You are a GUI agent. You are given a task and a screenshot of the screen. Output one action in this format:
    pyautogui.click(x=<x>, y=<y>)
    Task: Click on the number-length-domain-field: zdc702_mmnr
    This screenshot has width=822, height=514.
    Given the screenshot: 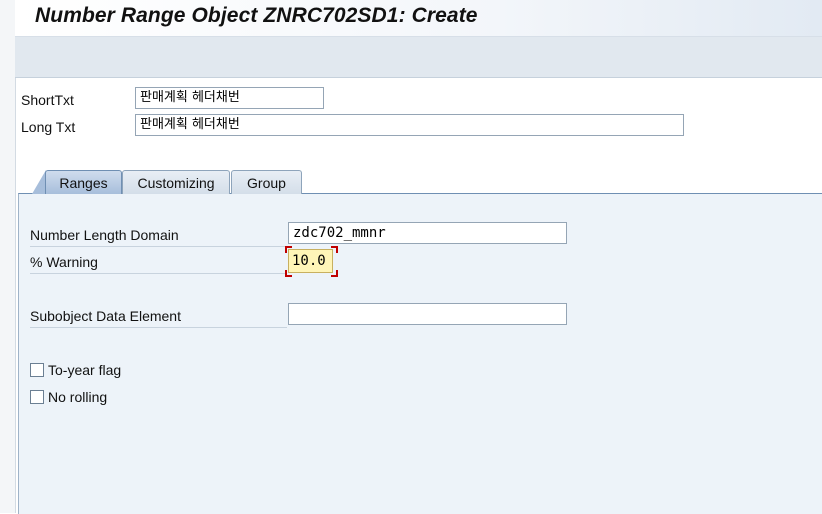 What is the action you would take?
    pyautogui.click(x=427, y=233)
    